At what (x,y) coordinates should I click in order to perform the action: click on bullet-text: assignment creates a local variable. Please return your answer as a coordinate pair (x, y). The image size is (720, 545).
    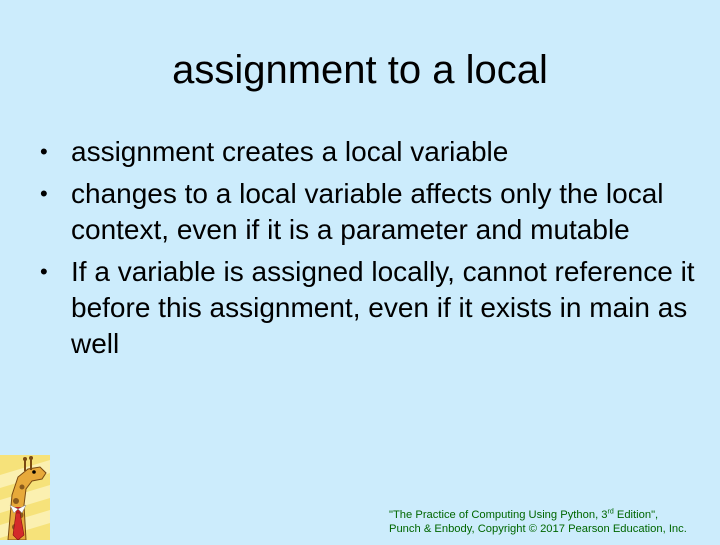
    Looking at the image, I should click on (290, 151).